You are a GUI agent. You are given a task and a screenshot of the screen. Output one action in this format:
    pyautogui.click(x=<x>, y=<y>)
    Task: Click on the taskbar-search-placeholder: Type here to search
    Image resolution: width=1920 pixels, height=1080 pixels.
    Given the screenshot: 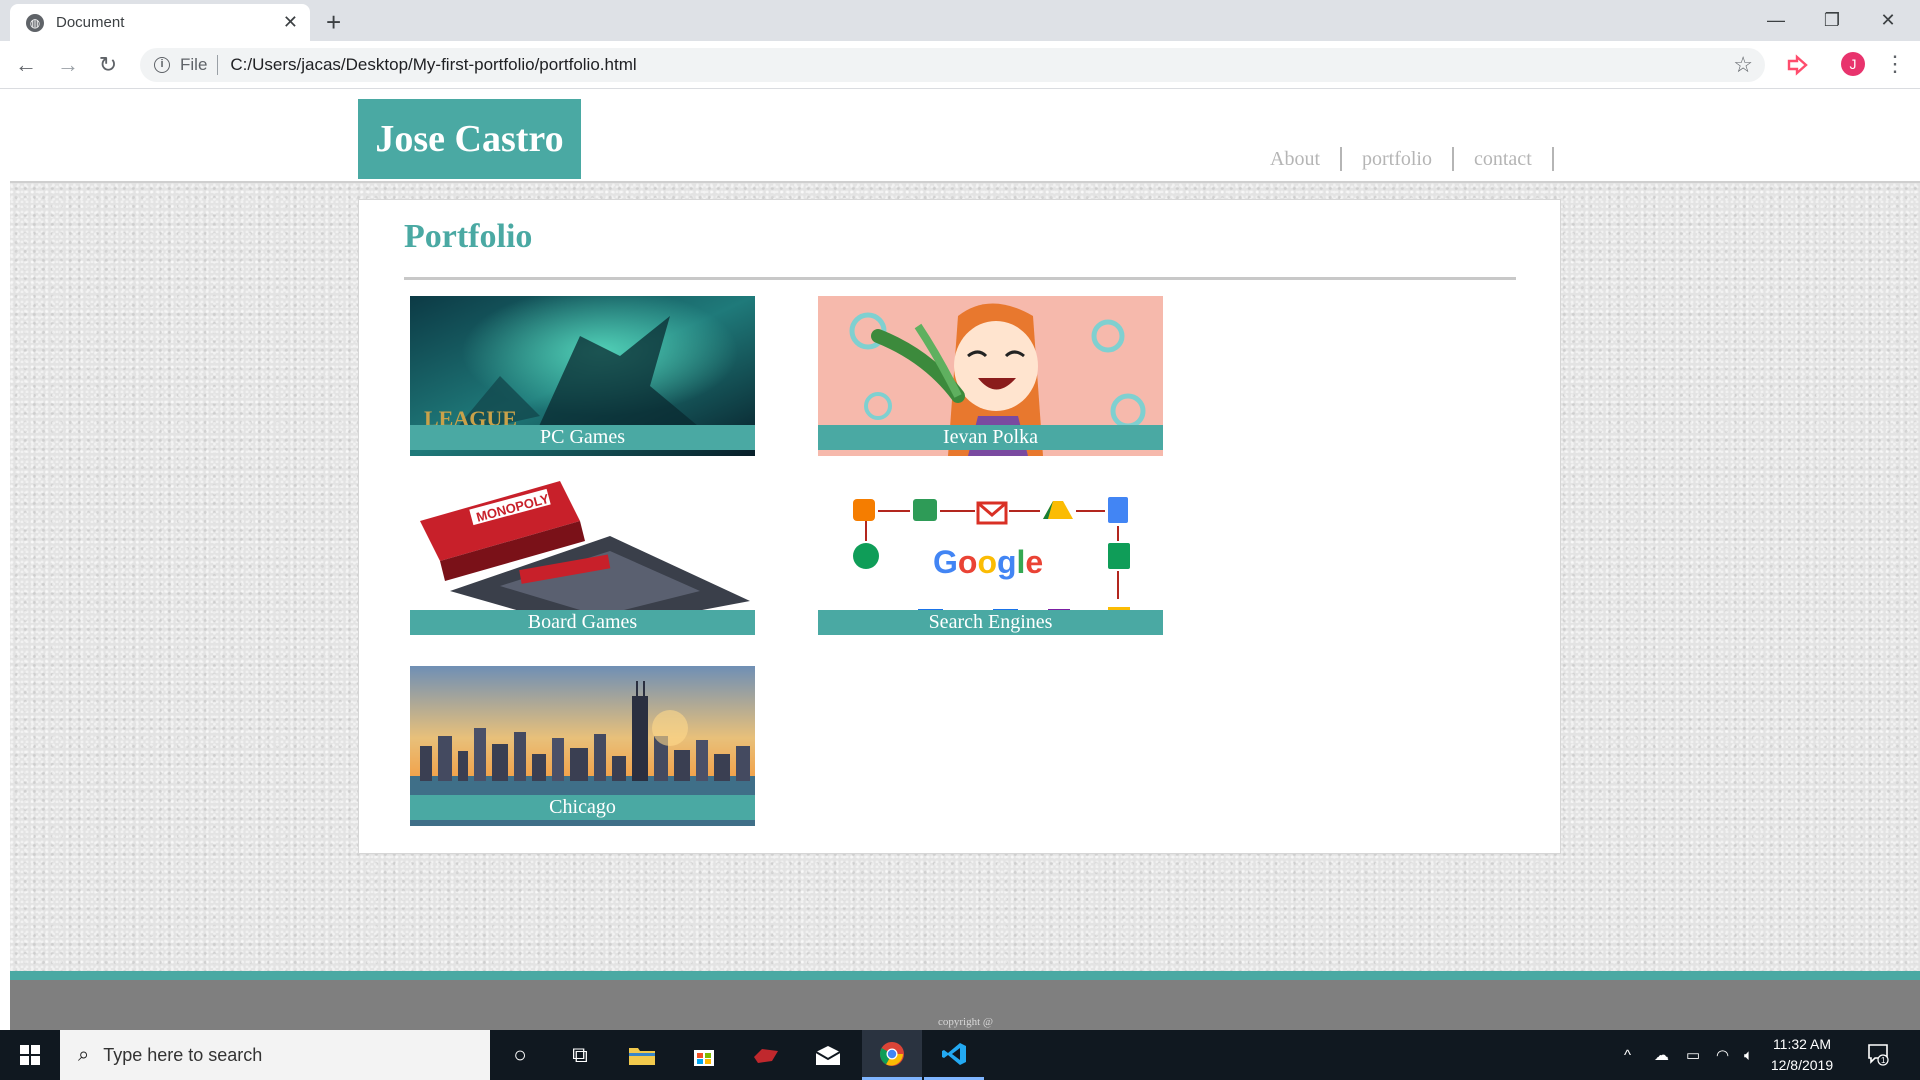 What is the action you would take?
    pyautogui.click(x=183, y=1054)
    